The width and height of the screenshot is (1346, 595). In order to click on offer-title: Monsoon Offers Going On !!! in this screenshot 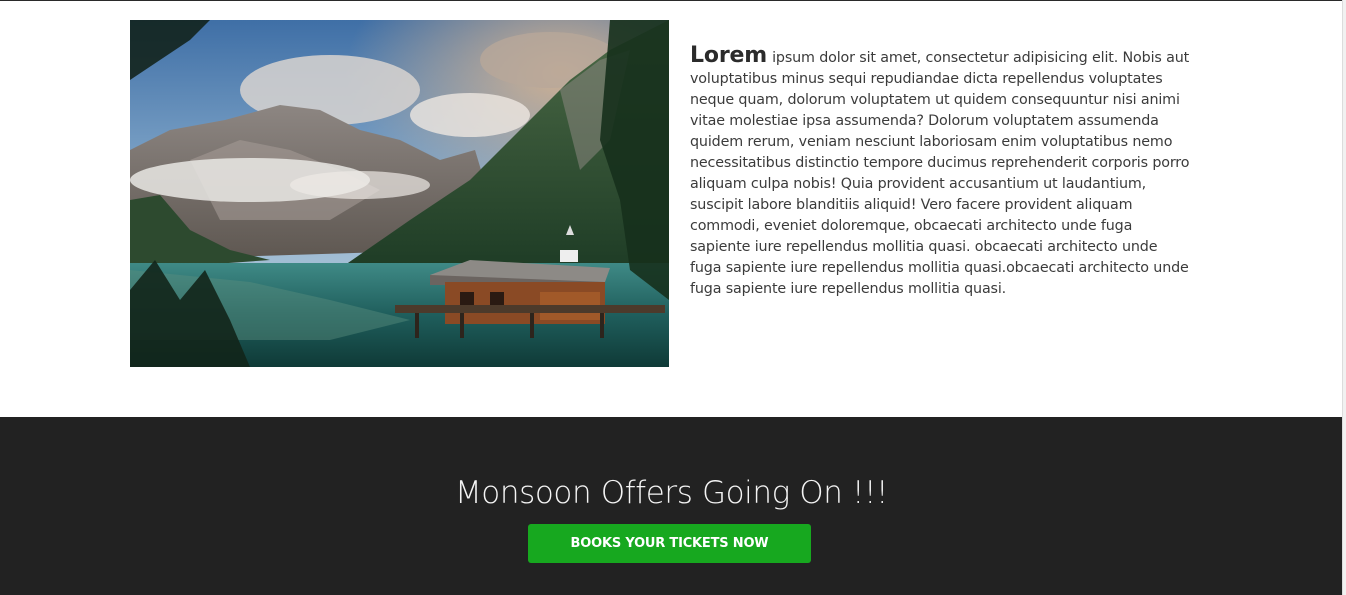, I will do `click(671, 493)`.